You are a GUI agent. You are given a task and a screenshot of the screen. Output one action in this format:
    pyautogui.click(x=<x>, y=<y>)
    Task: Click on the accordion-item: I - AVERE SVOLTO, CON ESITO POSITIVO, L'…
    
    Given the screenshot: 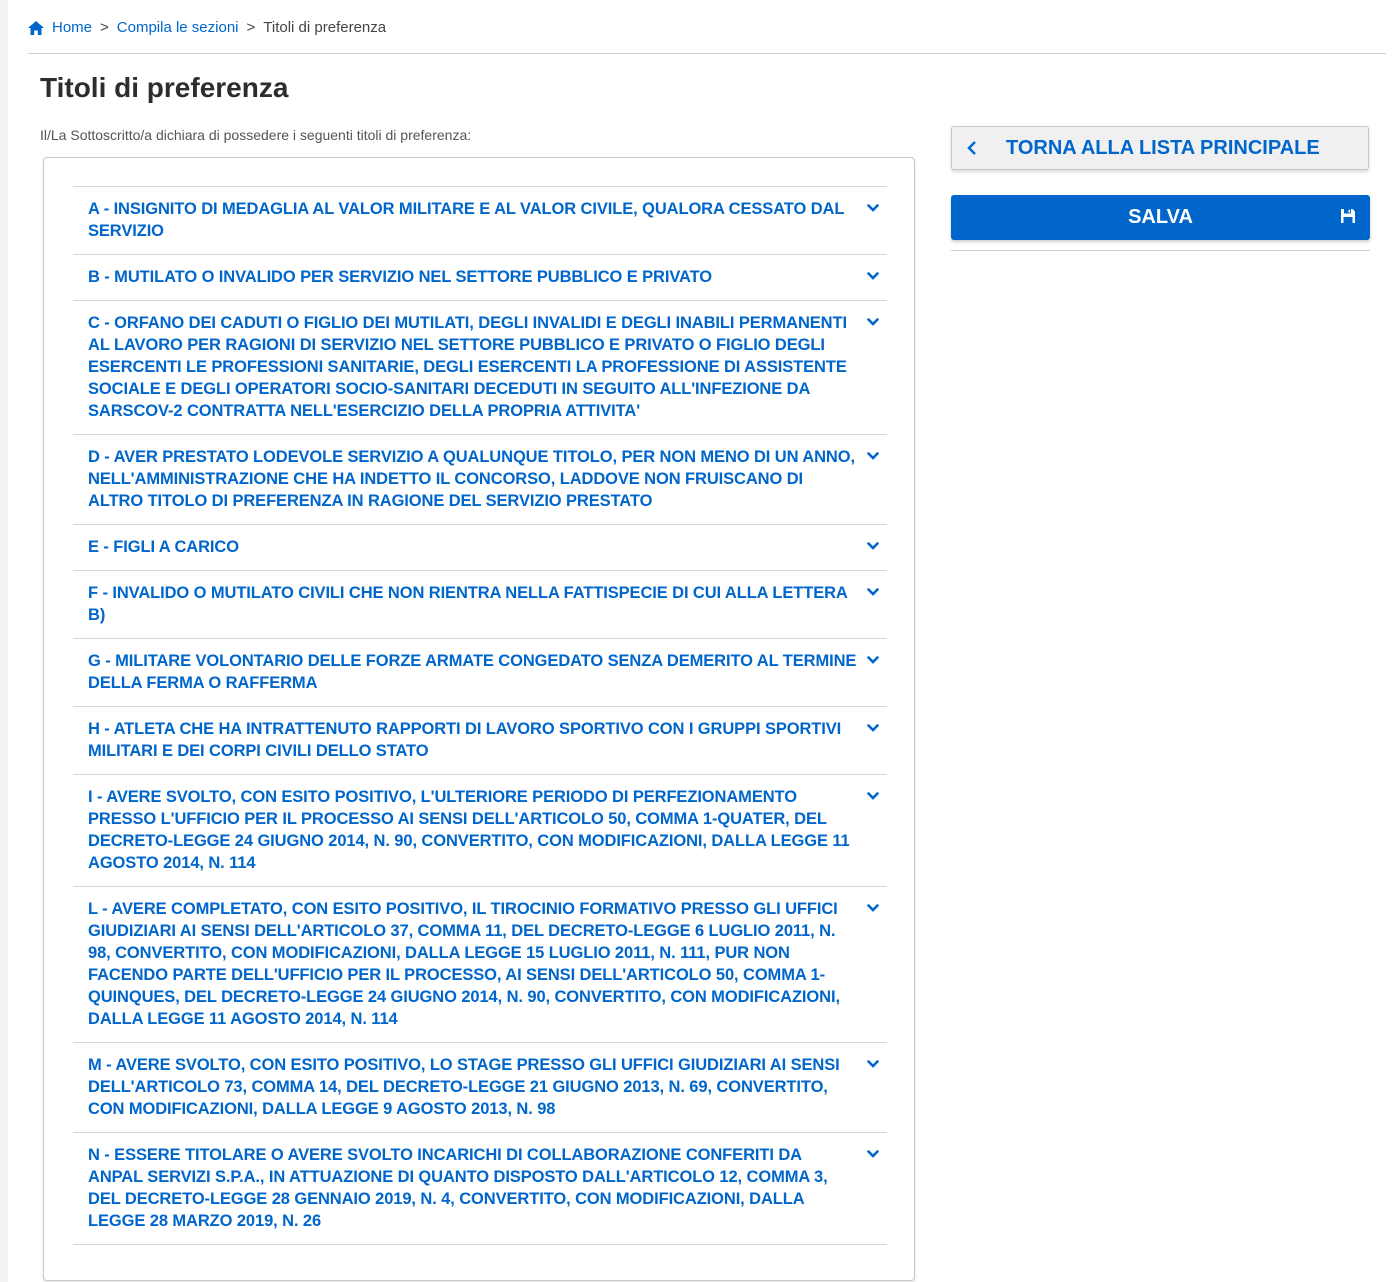 What is the action you would take?
    pyautogui.click(x=480, y=831)
    